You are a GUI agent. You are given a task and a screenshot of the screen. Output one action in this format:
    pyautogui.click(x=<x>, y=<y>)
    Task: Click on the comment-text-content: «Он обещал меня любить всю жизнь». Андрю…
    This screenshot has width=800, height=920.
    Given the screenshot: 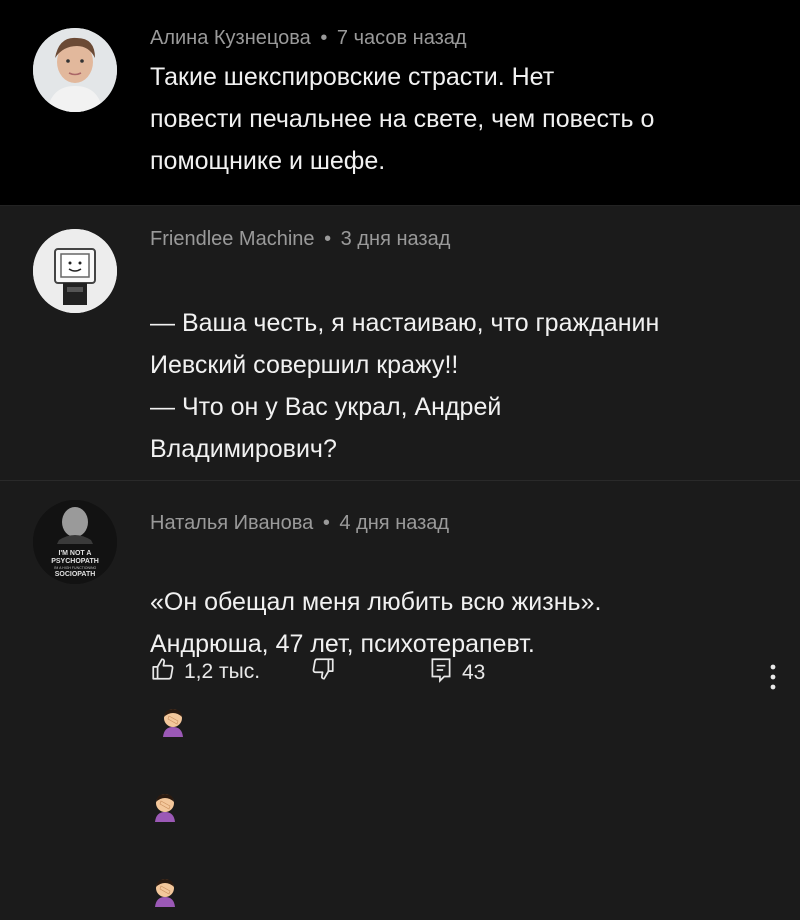 What is the action you would take?
    pyautogui.click(x=376, y=623)
    